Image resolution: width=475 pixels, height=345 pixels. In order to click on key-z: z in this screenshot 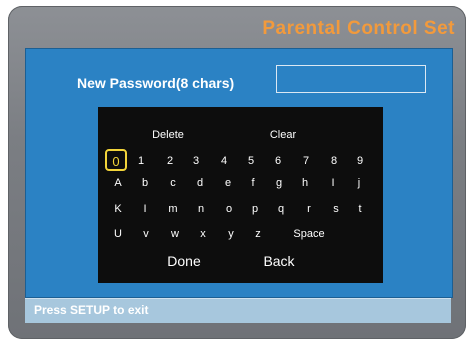, I will do `click(258, 234)`.